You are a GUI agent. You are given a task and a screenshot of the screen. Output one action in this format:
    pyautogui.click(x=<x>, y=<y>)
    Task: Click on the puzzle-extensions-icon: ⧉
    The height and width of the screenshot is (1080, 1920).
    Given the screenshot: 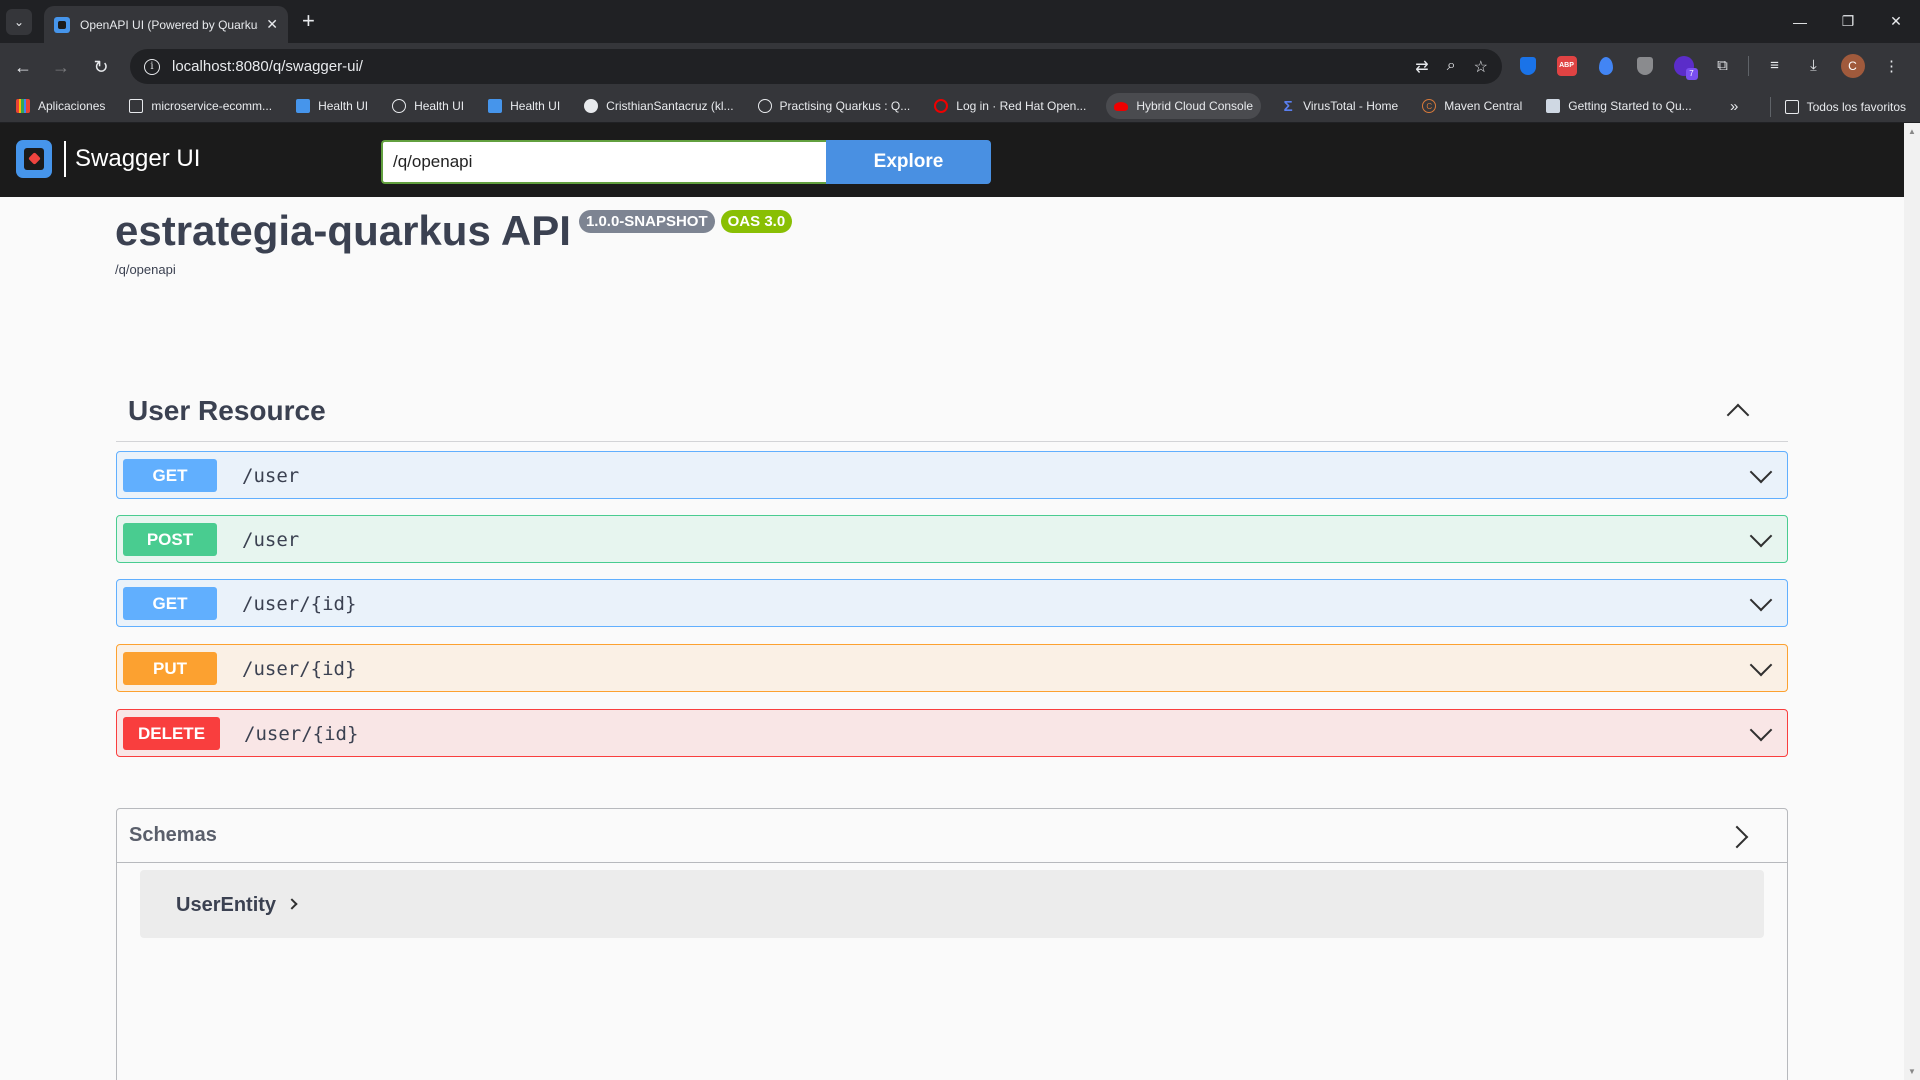 What is the action you would take?
    pyautogui.click(x=1722, y=65)
    